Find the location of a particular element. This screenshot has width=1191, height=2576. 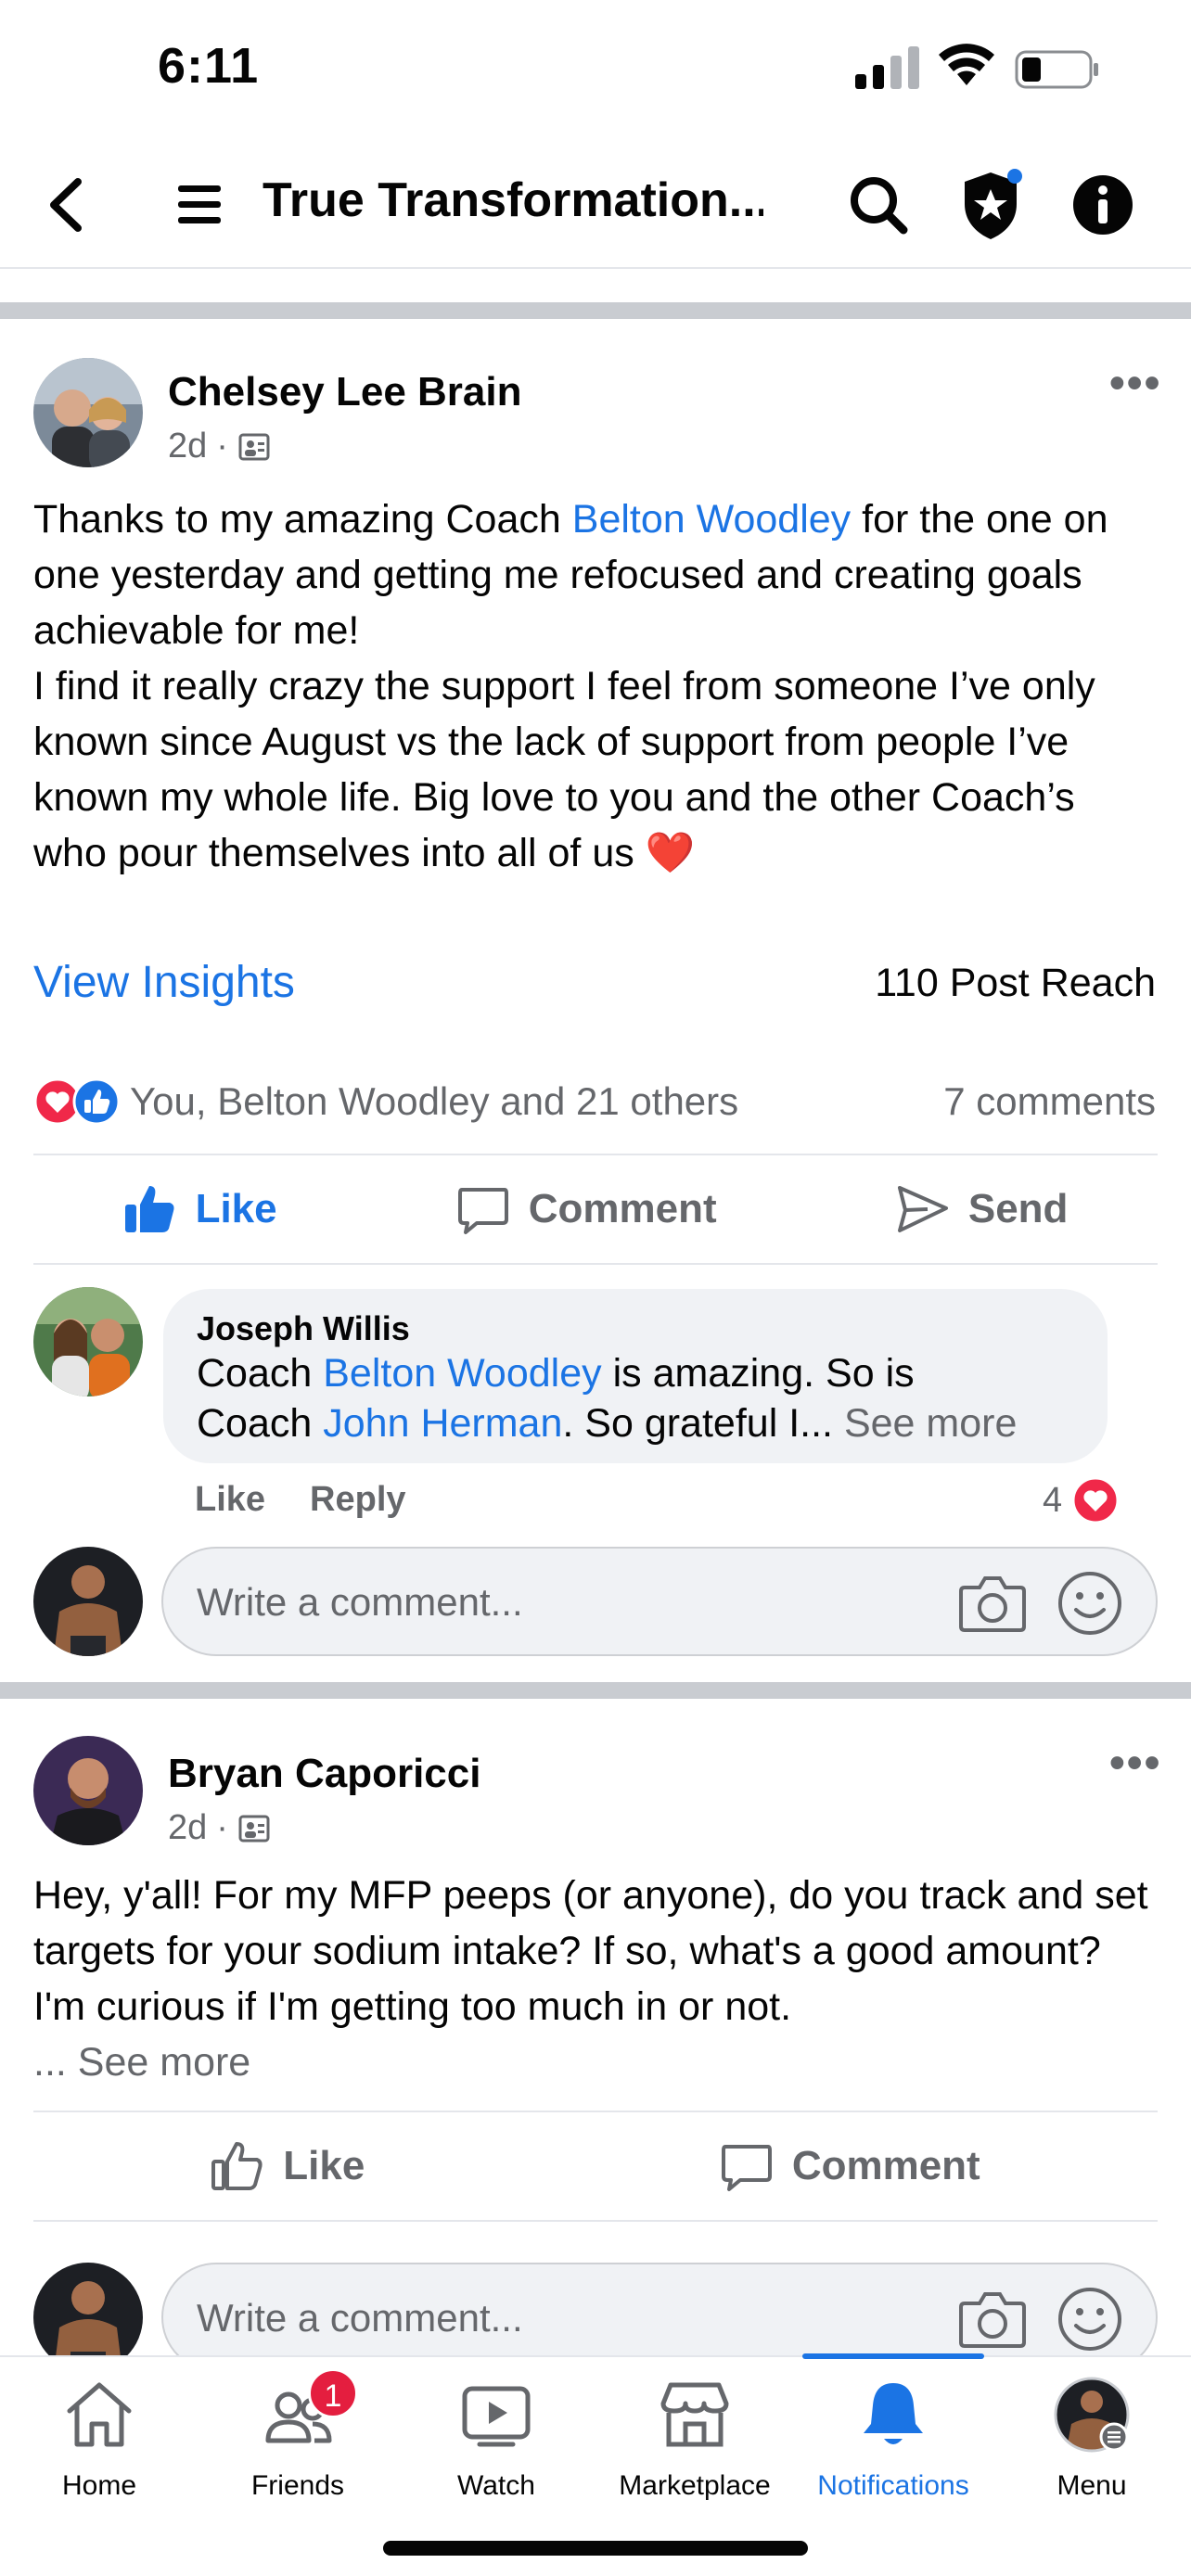

status-bar: 6:11 is located at coordinates (595, 69).